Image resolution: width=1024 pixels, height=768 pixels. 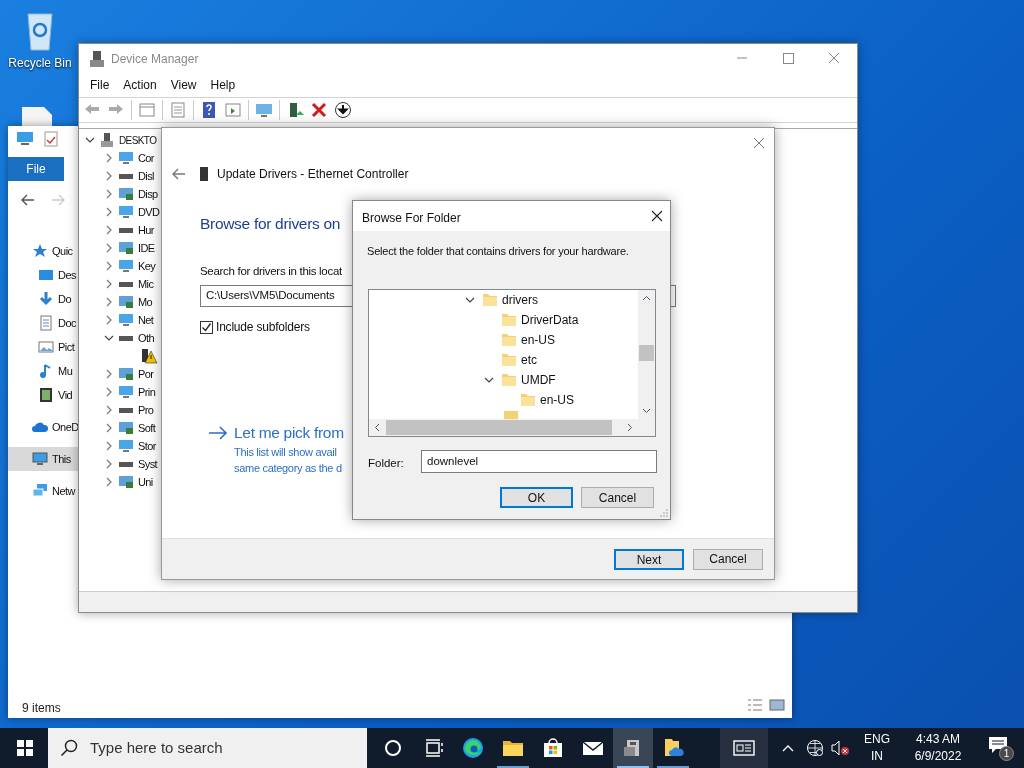 I want to click on remove-icon, so click(x=319, y=110).